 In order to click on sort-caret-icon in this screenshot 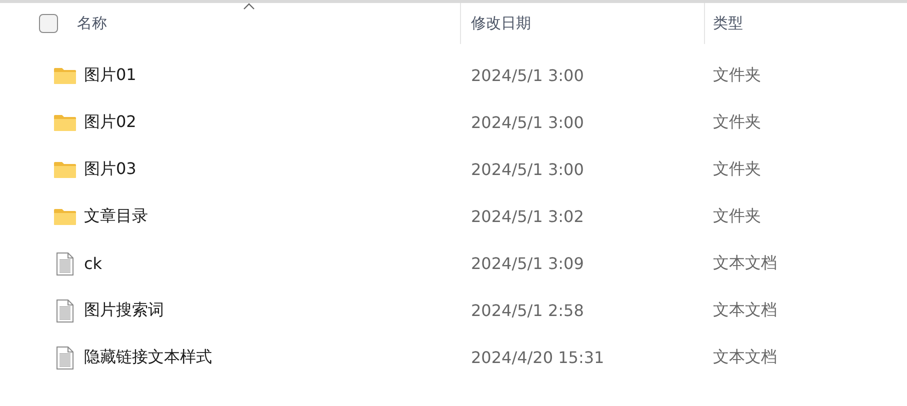, I will do `click(249, 6)`.